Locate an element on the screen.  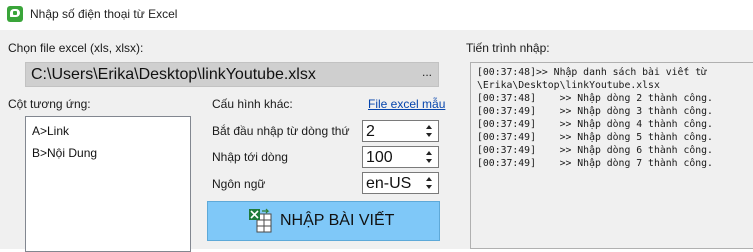
log-line: [00:37:48]>> Nhập danh sách bài viết từ is located at coordinates (592, 72).